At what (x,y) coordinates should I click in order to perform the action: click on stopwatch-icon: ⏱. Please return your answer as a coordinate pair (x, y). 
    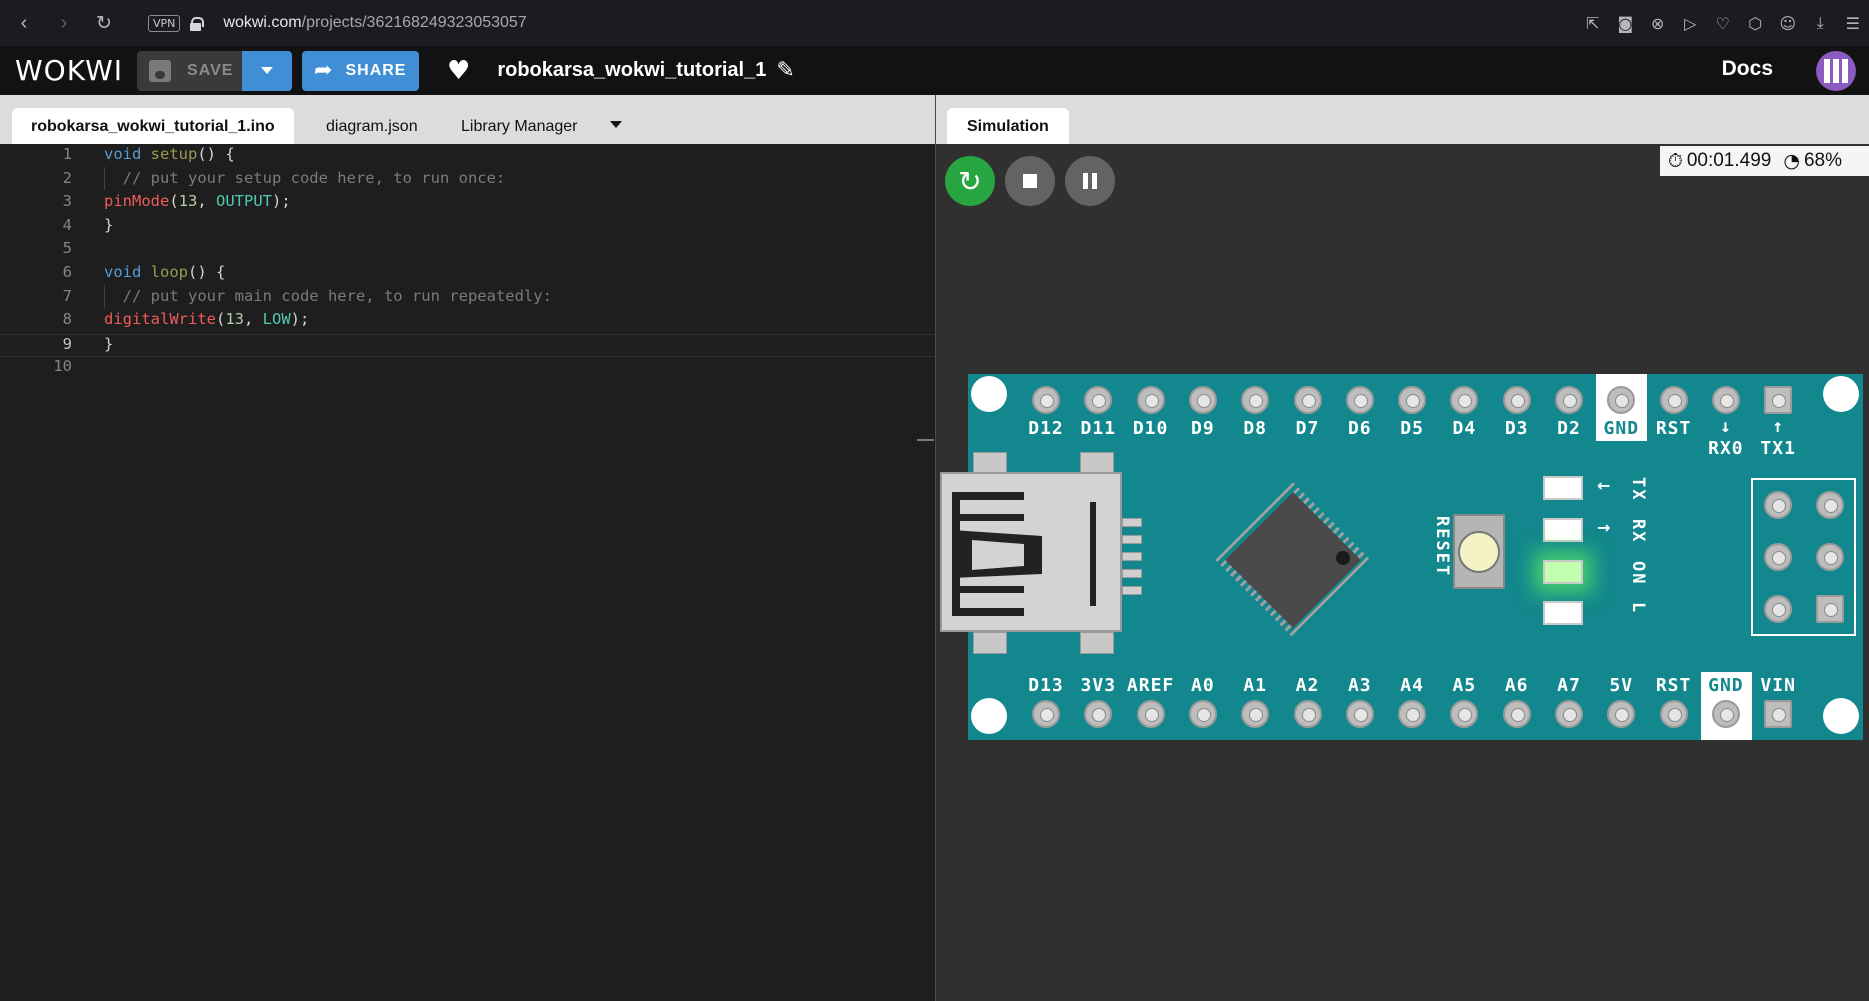
    Looking at the image, I should click on (1675, 161).